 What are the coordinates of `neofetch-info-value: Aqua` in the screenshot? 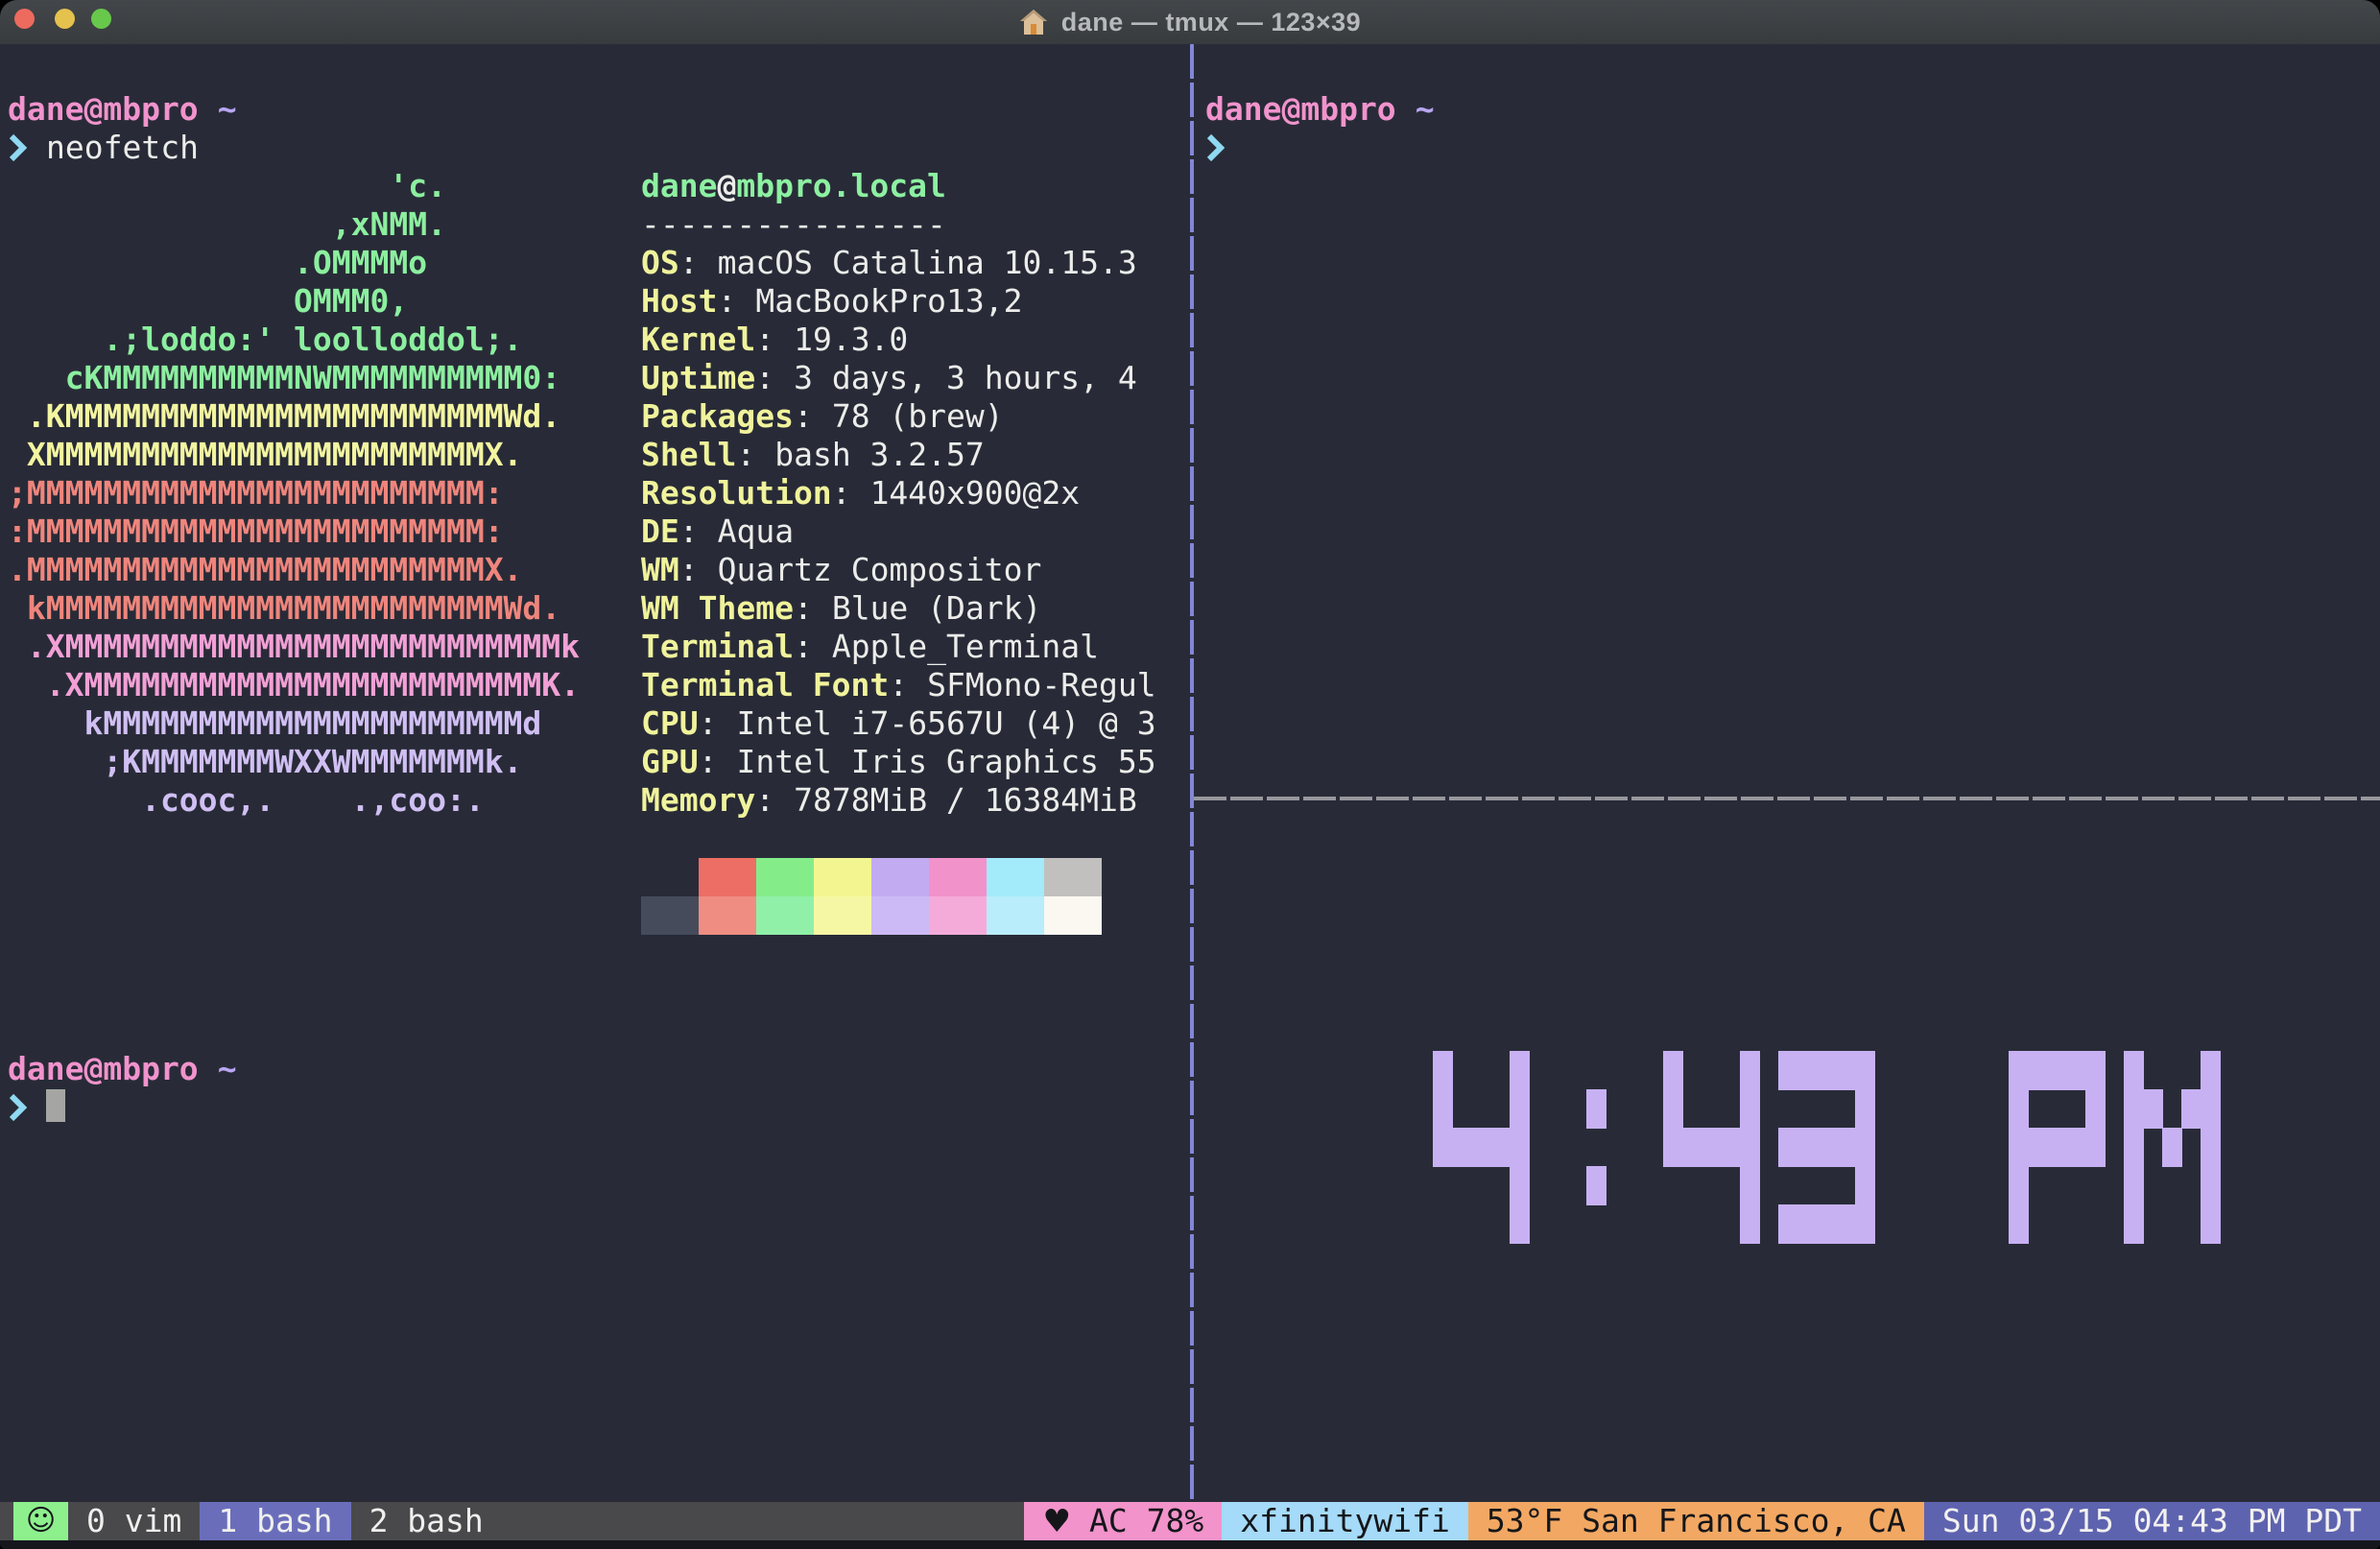 It's located at (756, 531).